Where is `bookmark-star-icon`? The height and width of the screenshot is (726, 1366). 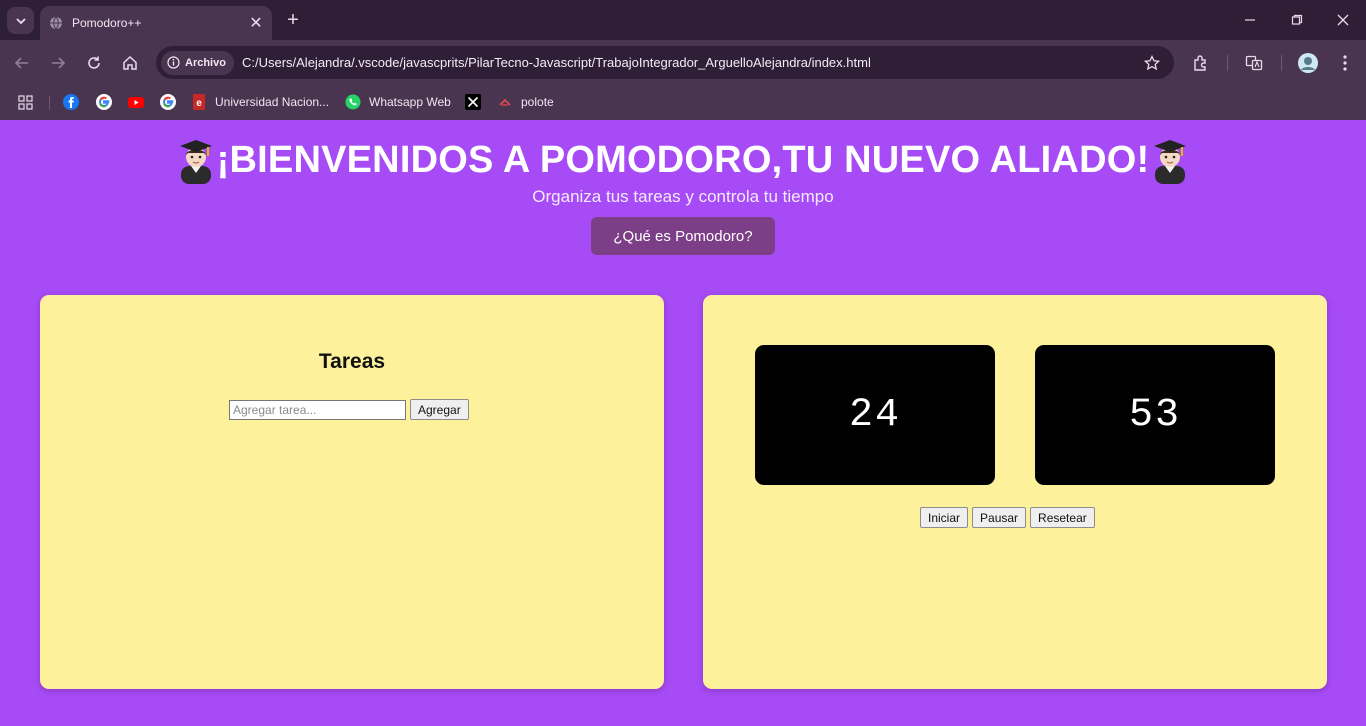 bookmark-star-icon is located at coordinates (1152, 63).